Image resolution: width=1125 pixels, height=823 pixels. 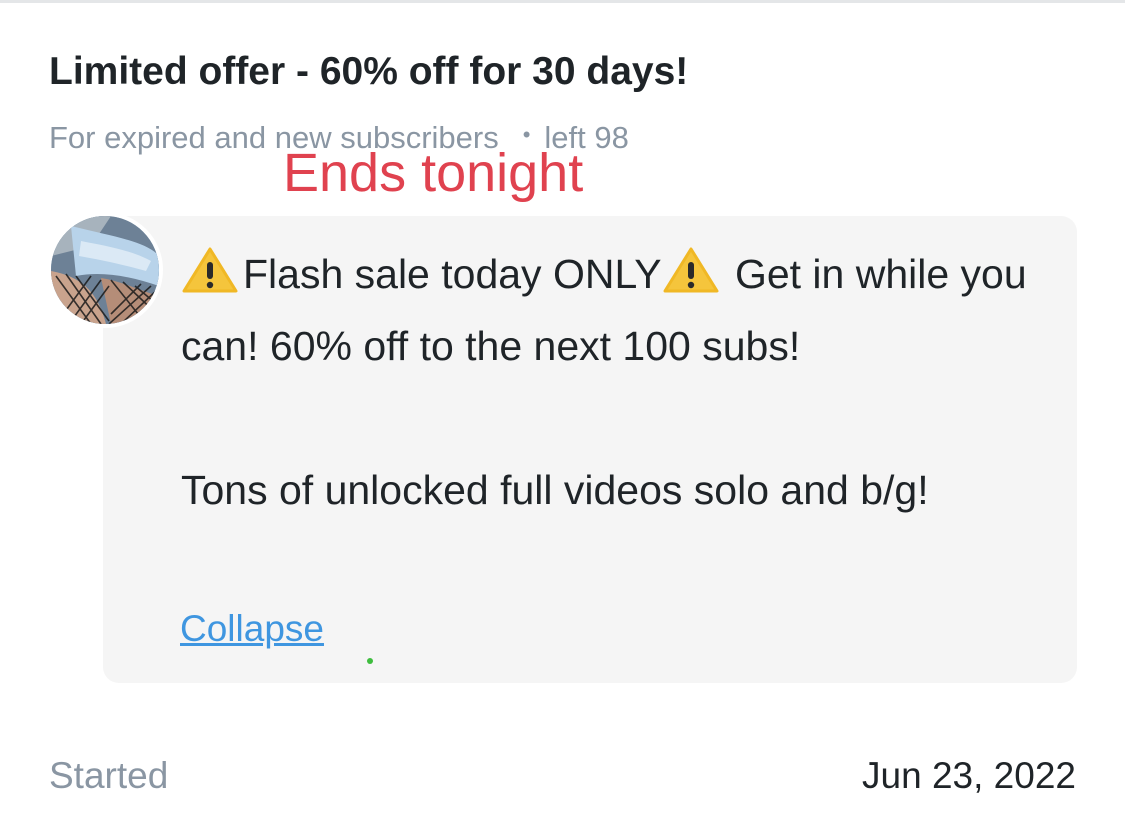 I want to click on collapse-link: Collapse, so click(x=252, y=629).